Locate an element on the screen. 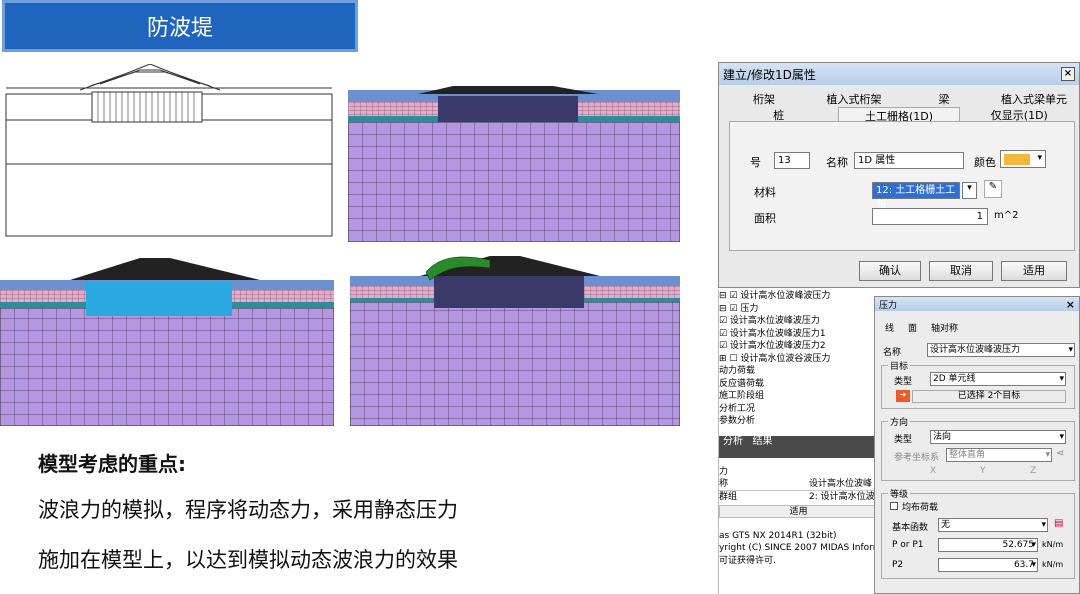 The width and height of the screenshot is (1080, 594). p1-unit: kN/m is located at coordinates (1053, 544).